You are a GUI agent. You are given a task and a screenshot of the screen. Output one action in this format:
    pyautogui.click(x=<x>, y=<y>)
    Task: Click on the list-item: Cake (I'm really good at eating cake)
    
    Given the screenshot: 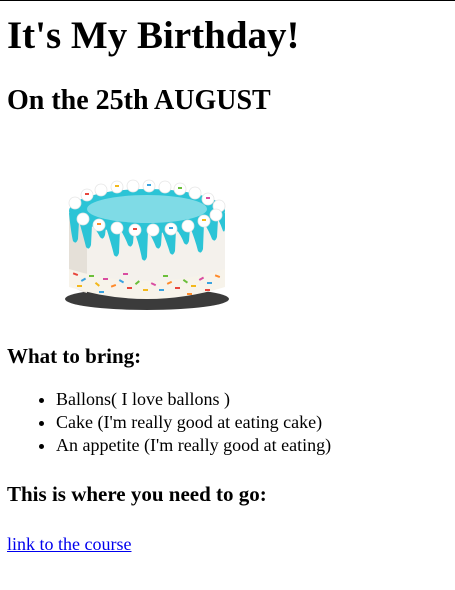 What is the action you would take?
    pyautogui.click(x=252, y=422)
    